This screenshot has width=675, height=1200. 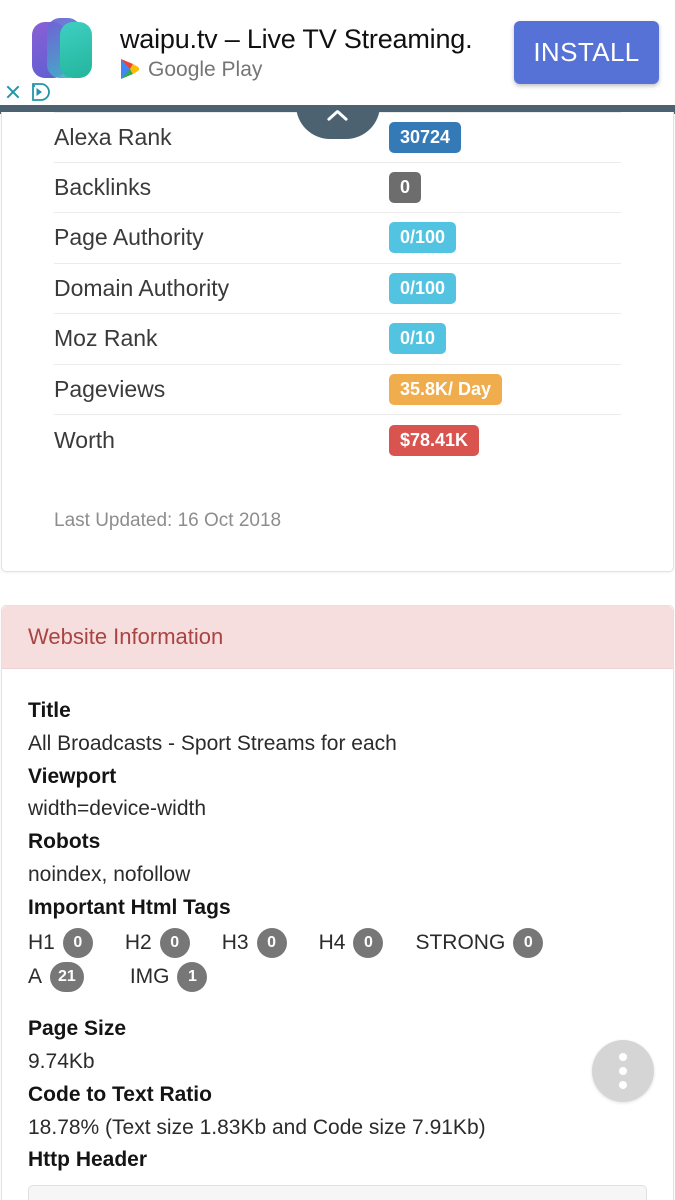 What do you see at coordinates (130, 69) in the screenshot?
I see `google-play-icon` at bounding box center [130, 69].